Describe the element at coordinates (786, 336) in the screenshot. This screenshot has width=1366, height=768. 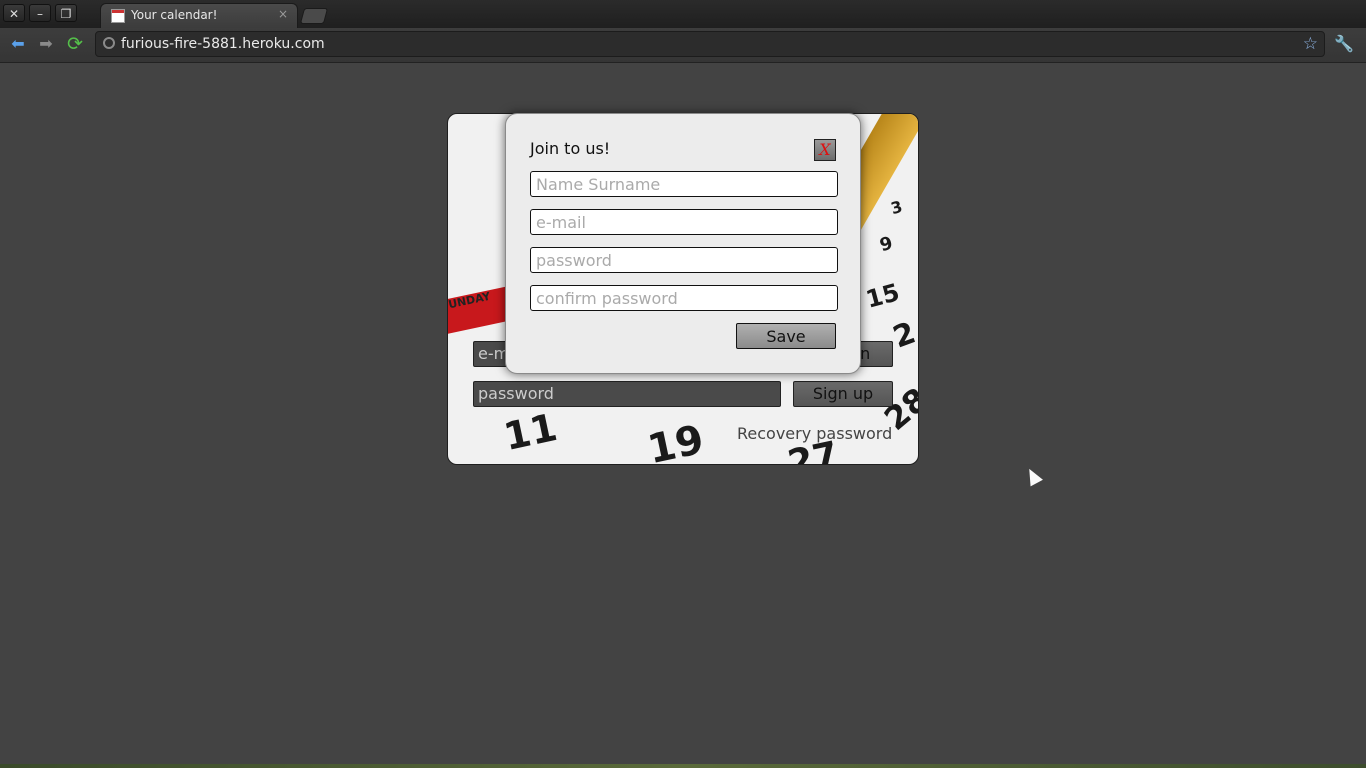
I see `save-button: Save` at that location.